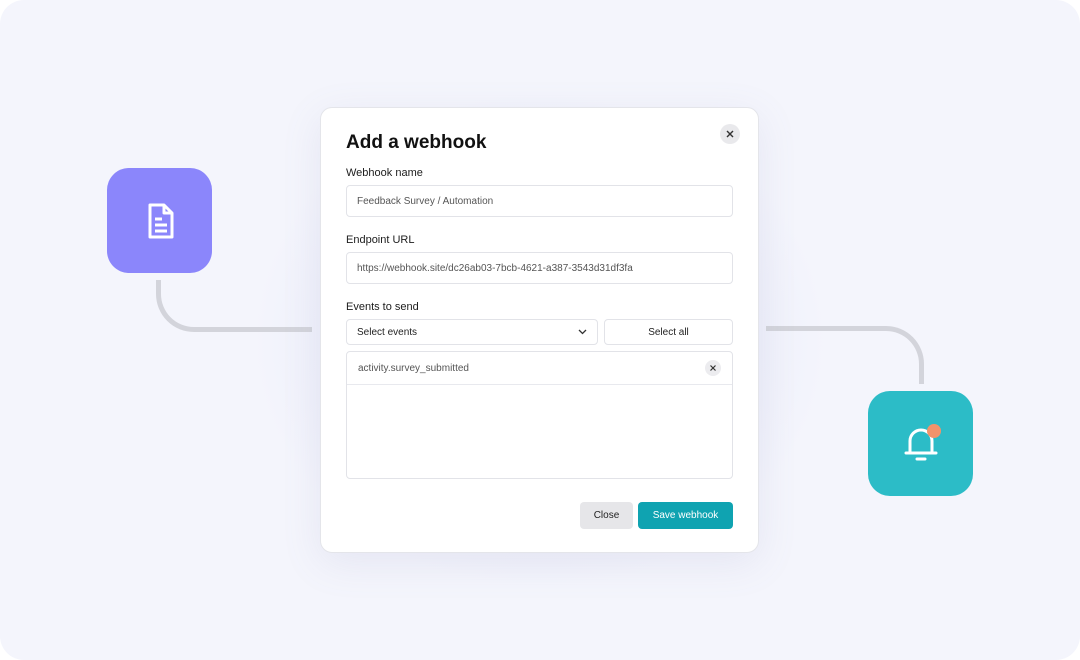  I want to click on webhook-name-input: Feedback Survey / Automation, so click(539, 201).